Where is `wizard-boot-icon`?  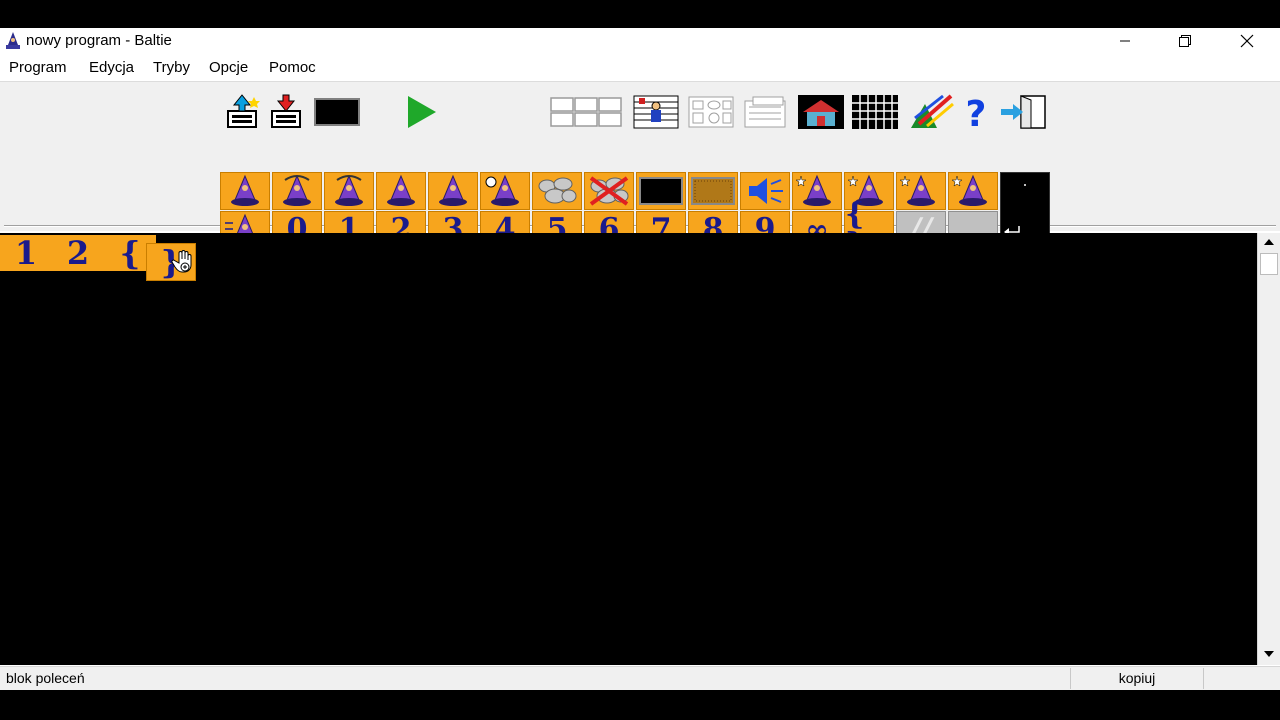
wizard-boot-icon is located at coordinates (401, 190).